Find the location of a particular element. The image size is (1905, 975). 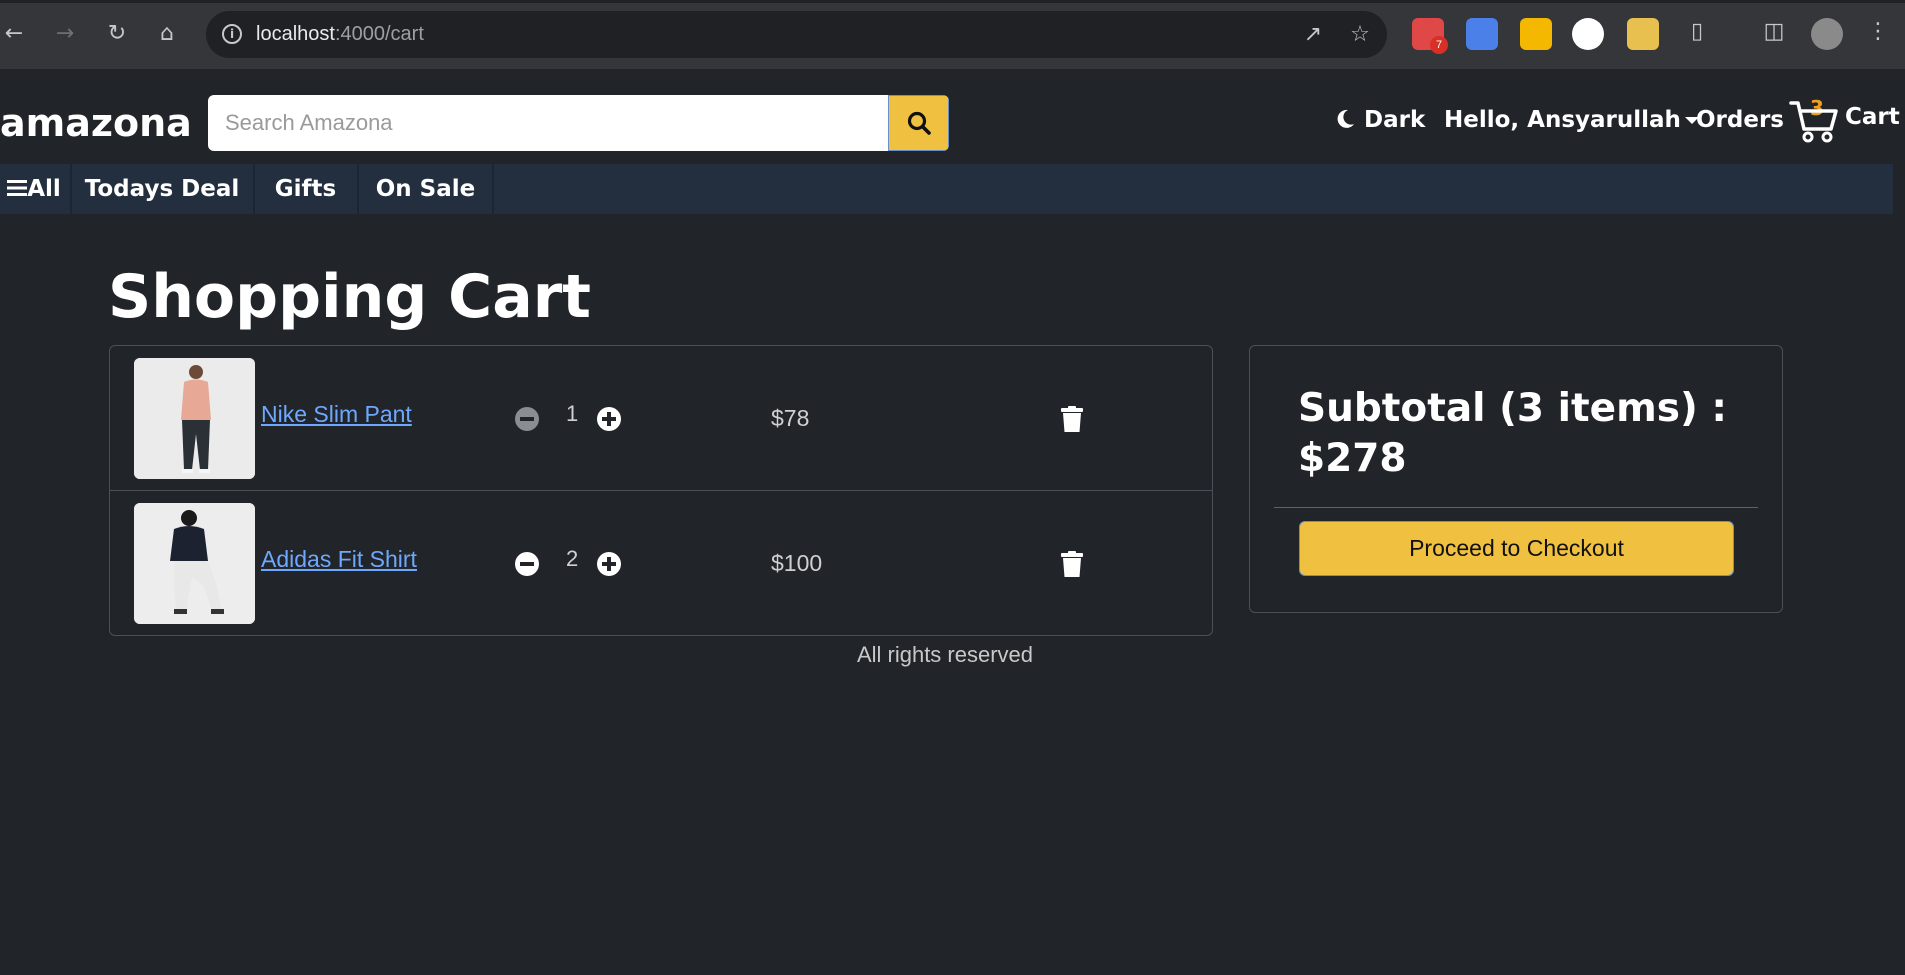

menu-kebab-icon: ⋮ is located at coordinates (1878, 32).